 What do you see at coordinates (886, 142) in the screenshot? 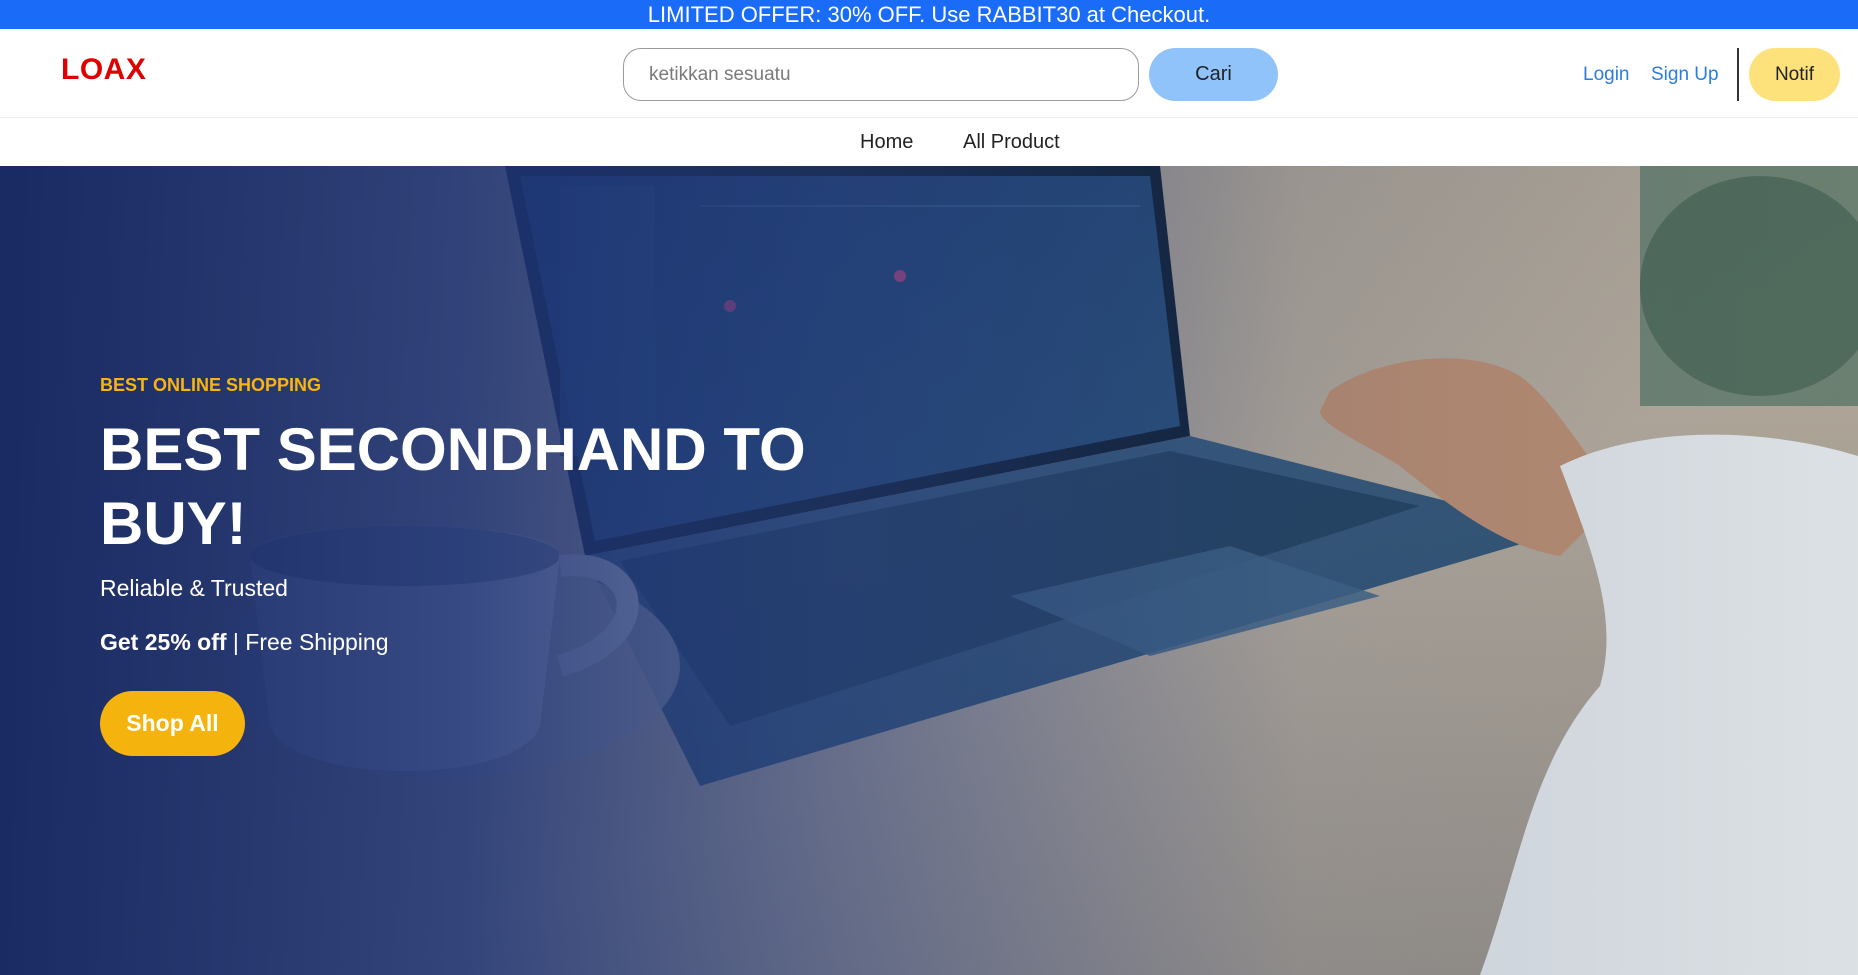
I see `nav-item-home: Home` at bounding box center [886, 142].